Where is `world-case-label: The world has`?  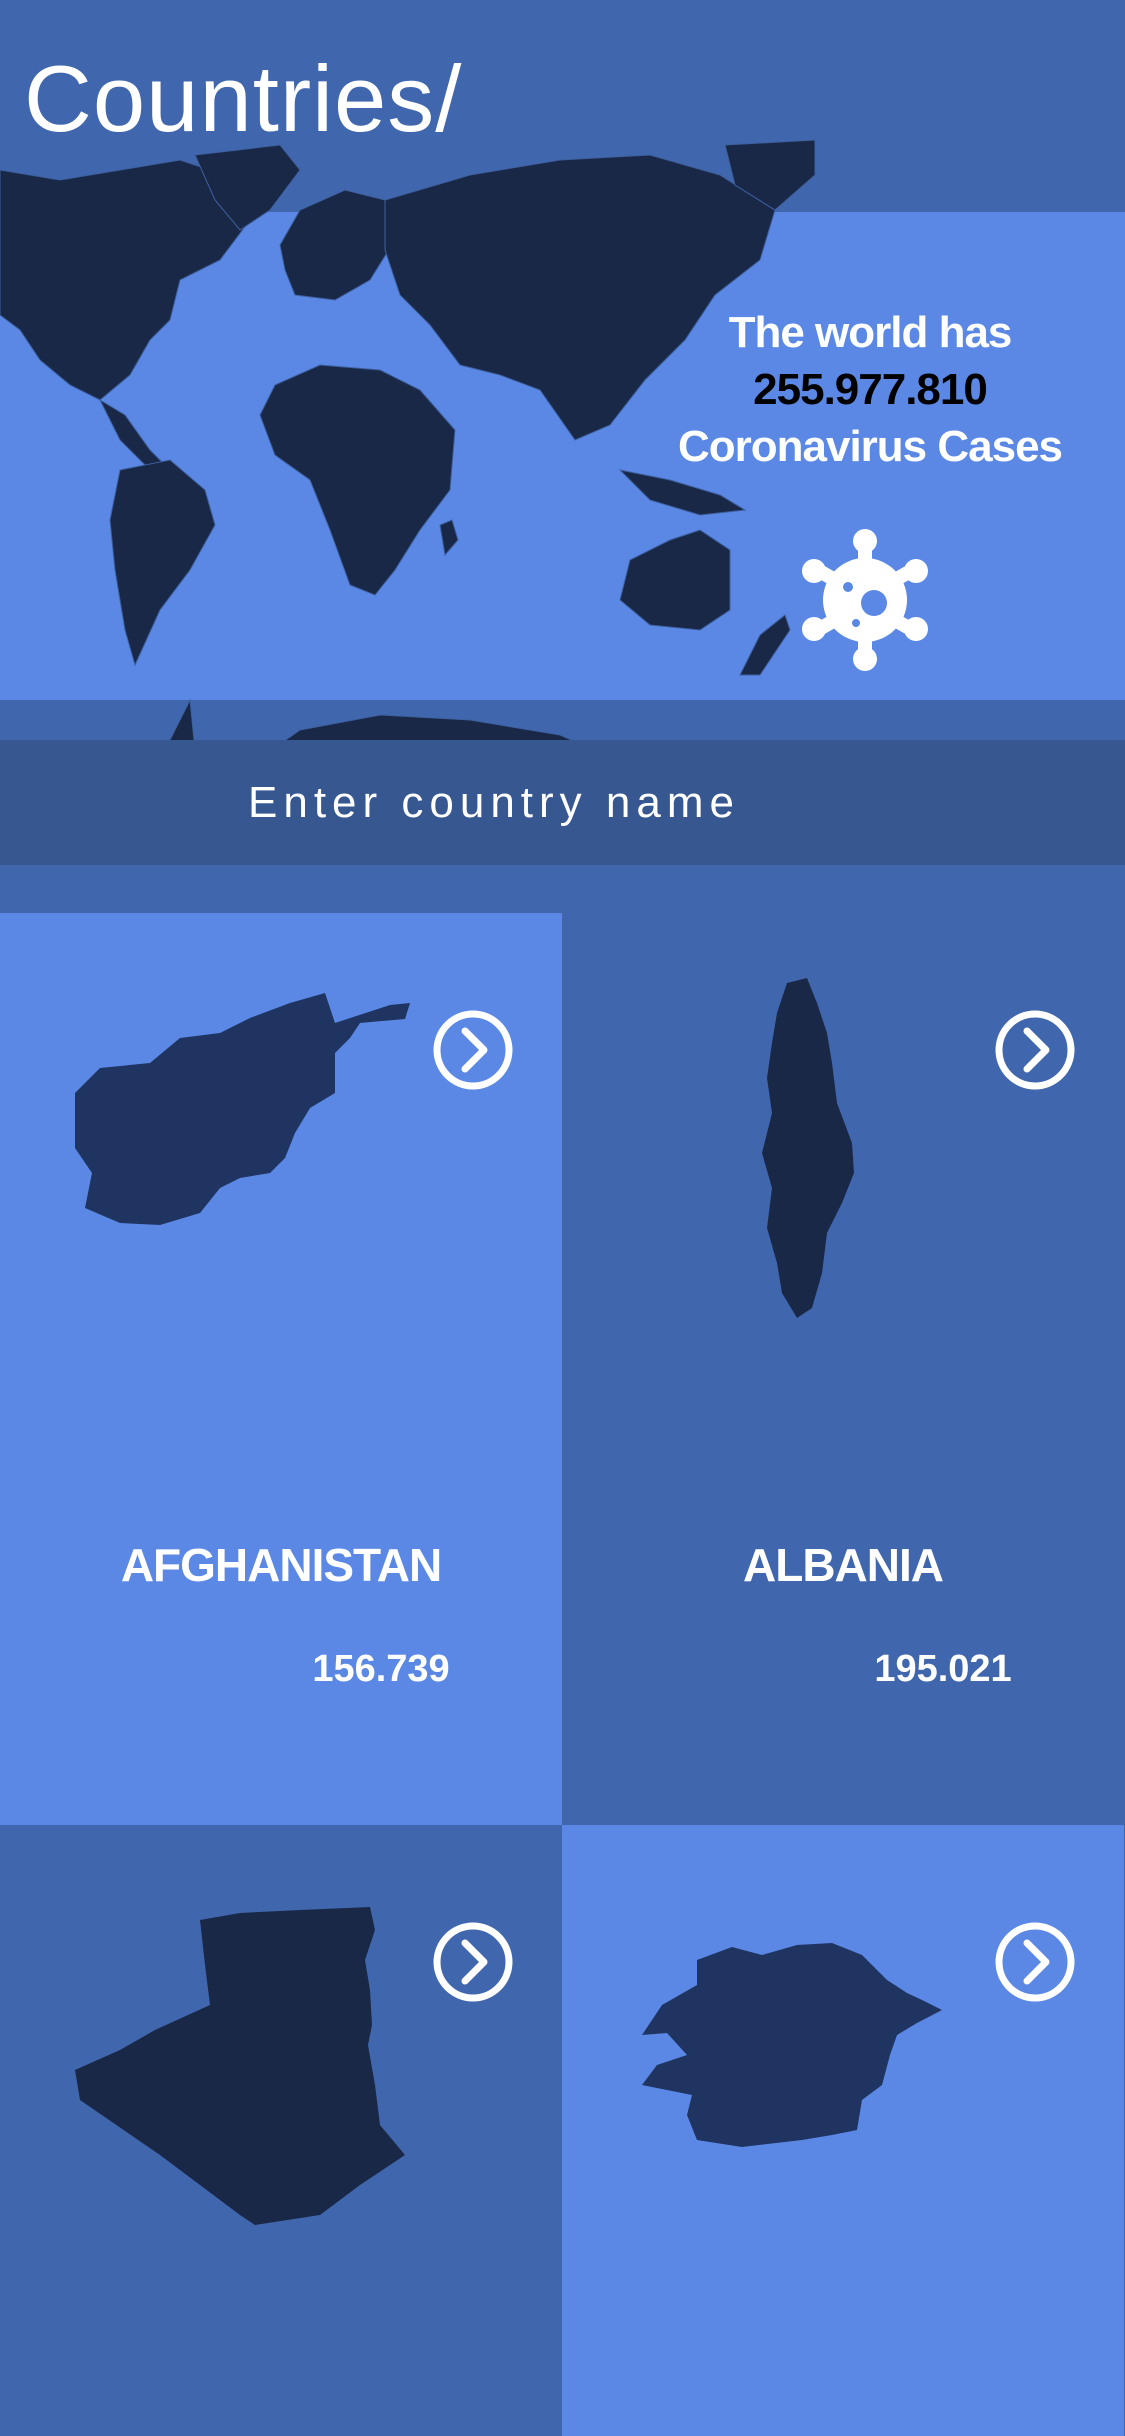
world-case-label: The world has is located at coordinates (870, 332).